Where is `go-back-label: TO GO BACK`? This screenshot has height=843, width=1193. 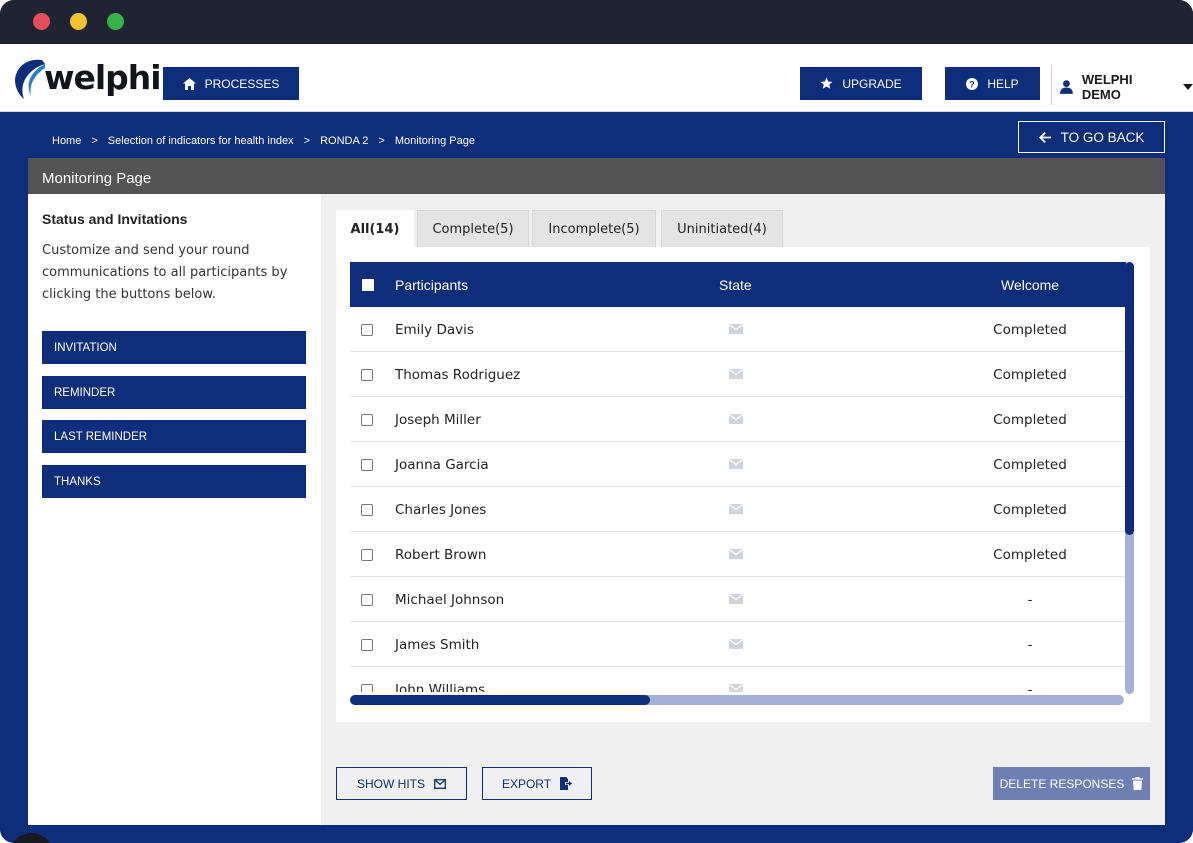
go-back-label: TO GO BACK is located at coordinates (1102, 137).